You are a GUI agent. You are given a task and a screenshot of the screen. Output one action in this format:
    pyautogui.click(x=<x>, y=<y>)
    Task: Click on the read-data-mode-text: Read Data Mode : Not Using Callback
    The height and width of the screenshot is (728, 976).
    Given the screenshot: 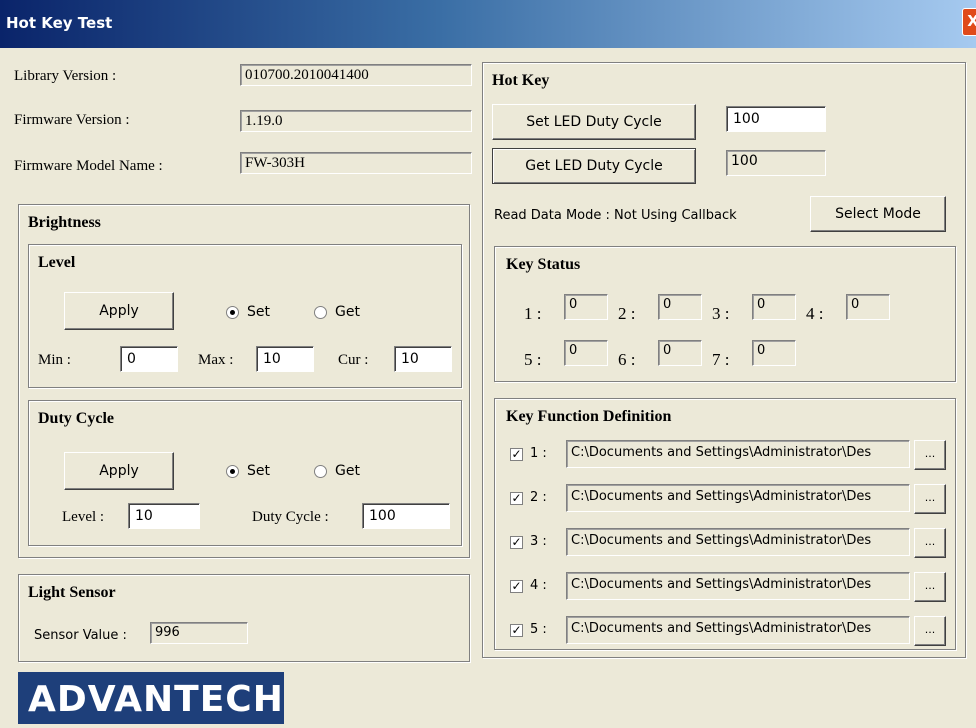 What is the action you would take?
    pyautogui.click(x=615, y=215)
    